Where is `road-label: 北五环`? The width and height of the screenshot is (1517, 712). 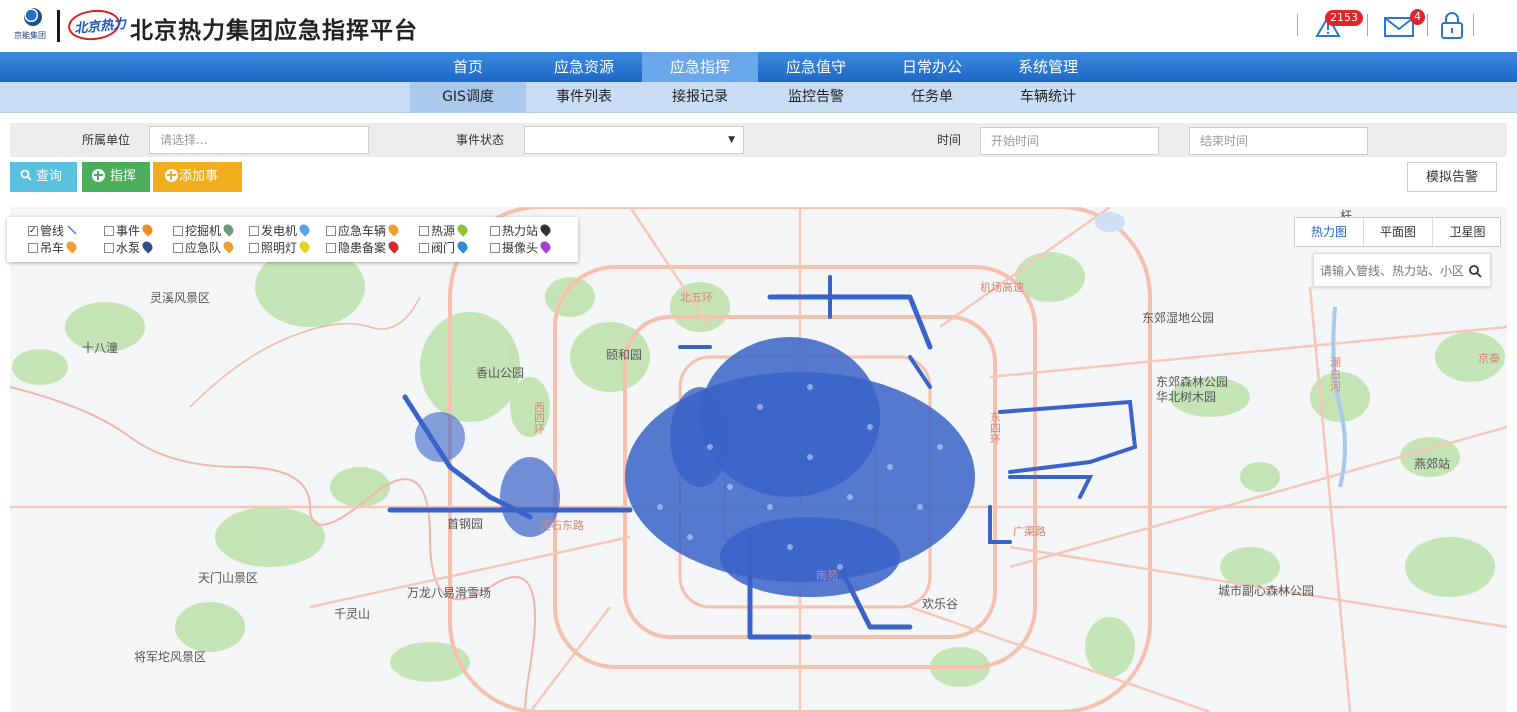
road-label: 北五环 is located at coordinates (696, 297).